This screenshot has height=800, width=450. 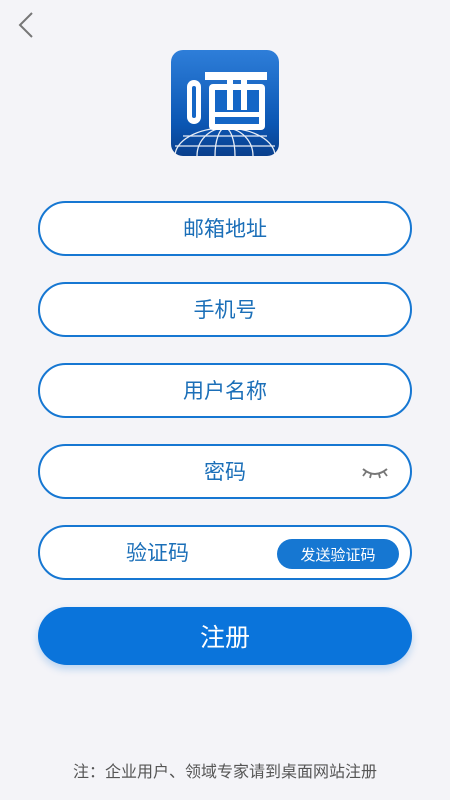 I want to click on back-button, so click(x=26, y=25).